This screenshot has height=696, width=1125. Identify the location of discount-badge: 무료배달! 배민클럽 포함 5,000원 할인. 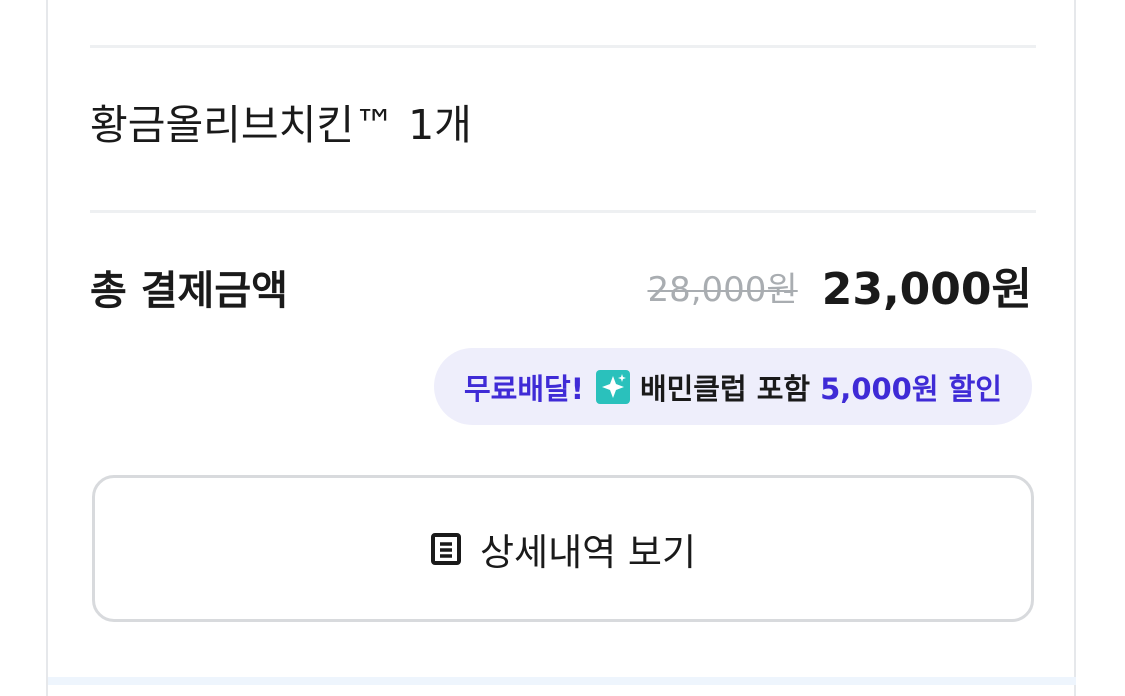
(732, 386).